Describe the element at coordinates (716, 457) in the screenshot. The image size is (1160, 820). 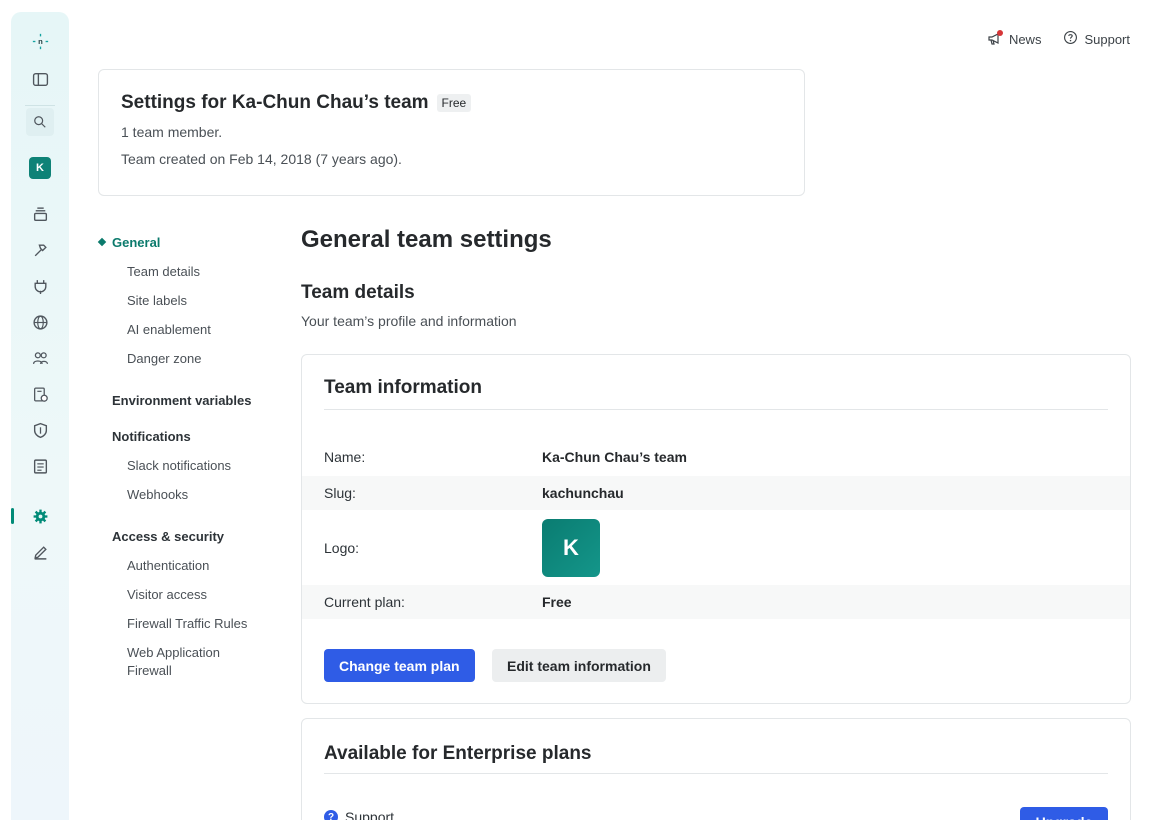
I see `name-row: Name: Ka-Chun Chau’s team` at that location.